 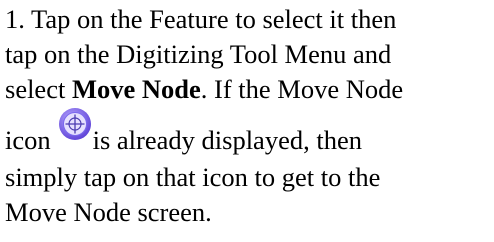 I want to click on instruction-line-3: select Move Node. If the Move Node, so click(x=248, y=89).